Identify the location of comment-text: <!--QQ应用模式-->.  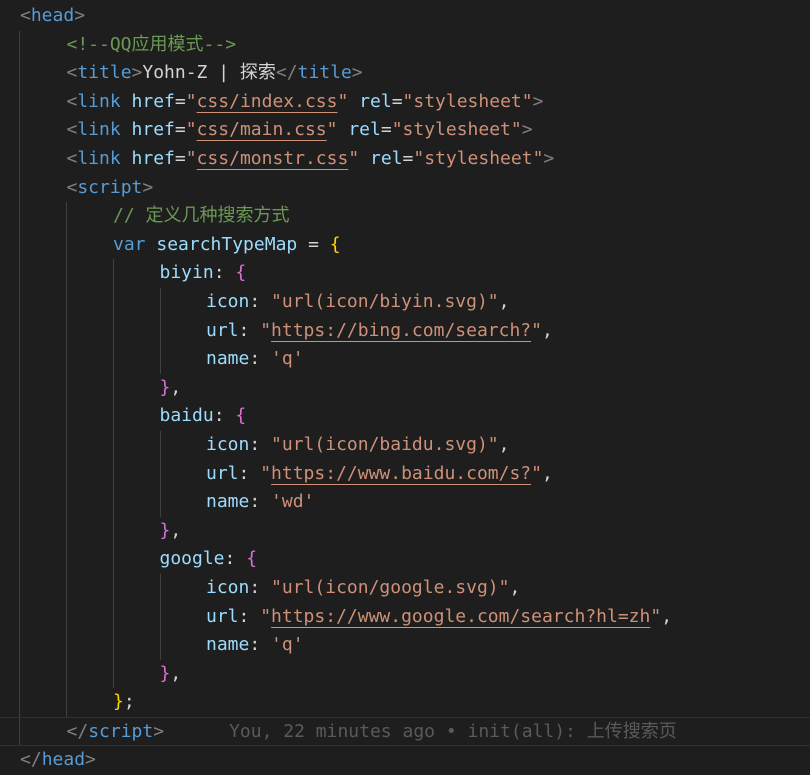
(151, 44).